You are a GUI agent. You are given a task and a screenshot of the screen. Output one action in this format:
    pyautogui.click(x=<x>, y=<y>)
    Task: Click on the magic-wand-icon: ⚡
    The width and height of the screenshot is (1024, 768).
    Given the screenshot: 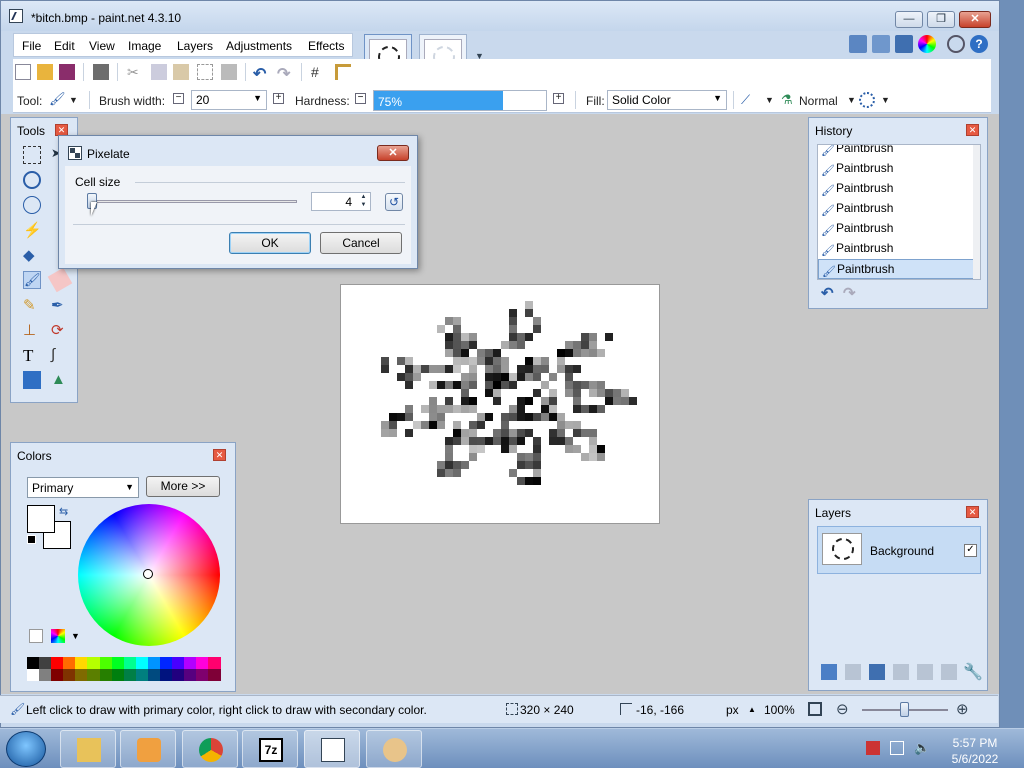 What is the action you would take?
    pyautogui.click(x=32, y=230)
    